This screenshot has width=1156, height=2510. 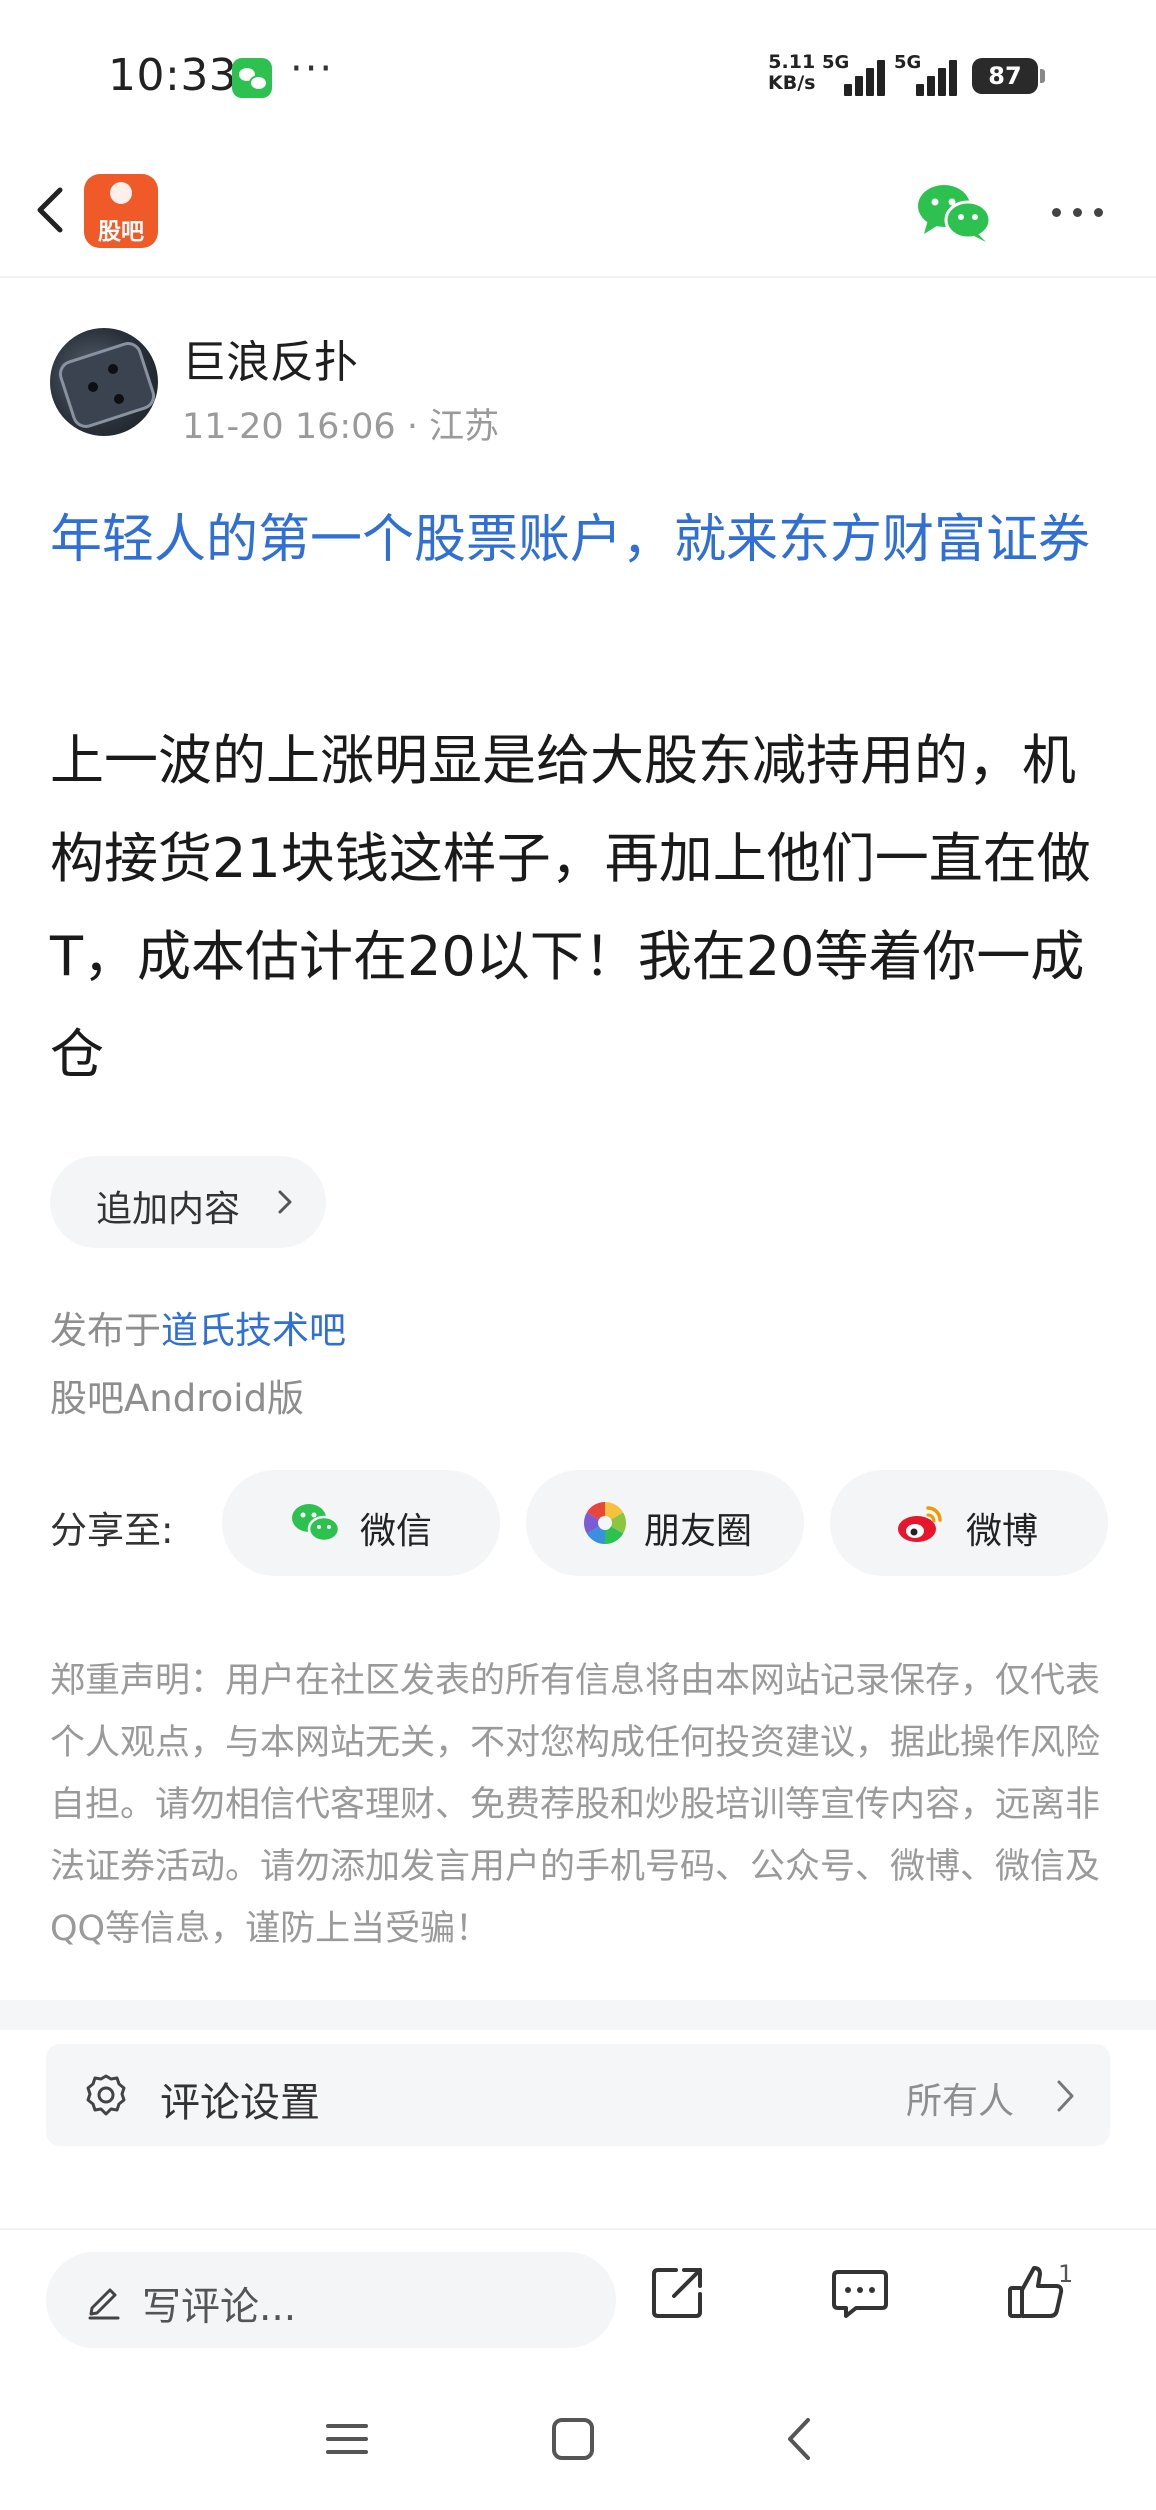 I want to click on post-location: 江苏, so click(x=464, y=427).